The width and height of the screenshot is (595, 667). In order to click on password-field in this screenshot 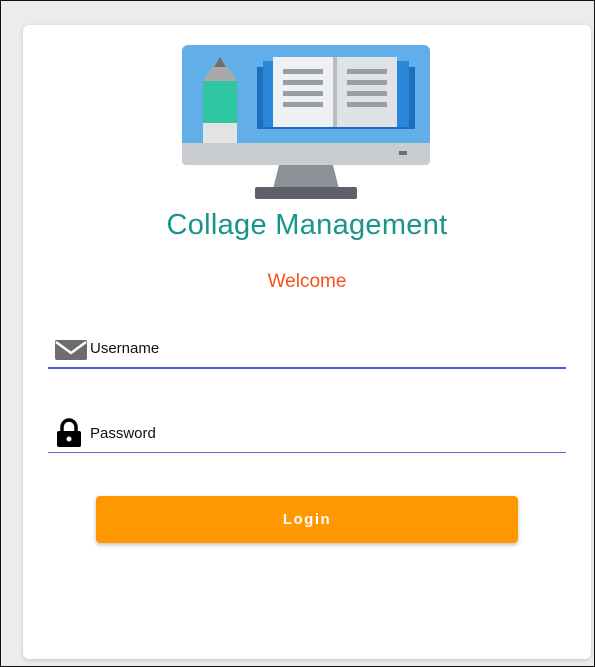, I will do `click(307, 435)`.